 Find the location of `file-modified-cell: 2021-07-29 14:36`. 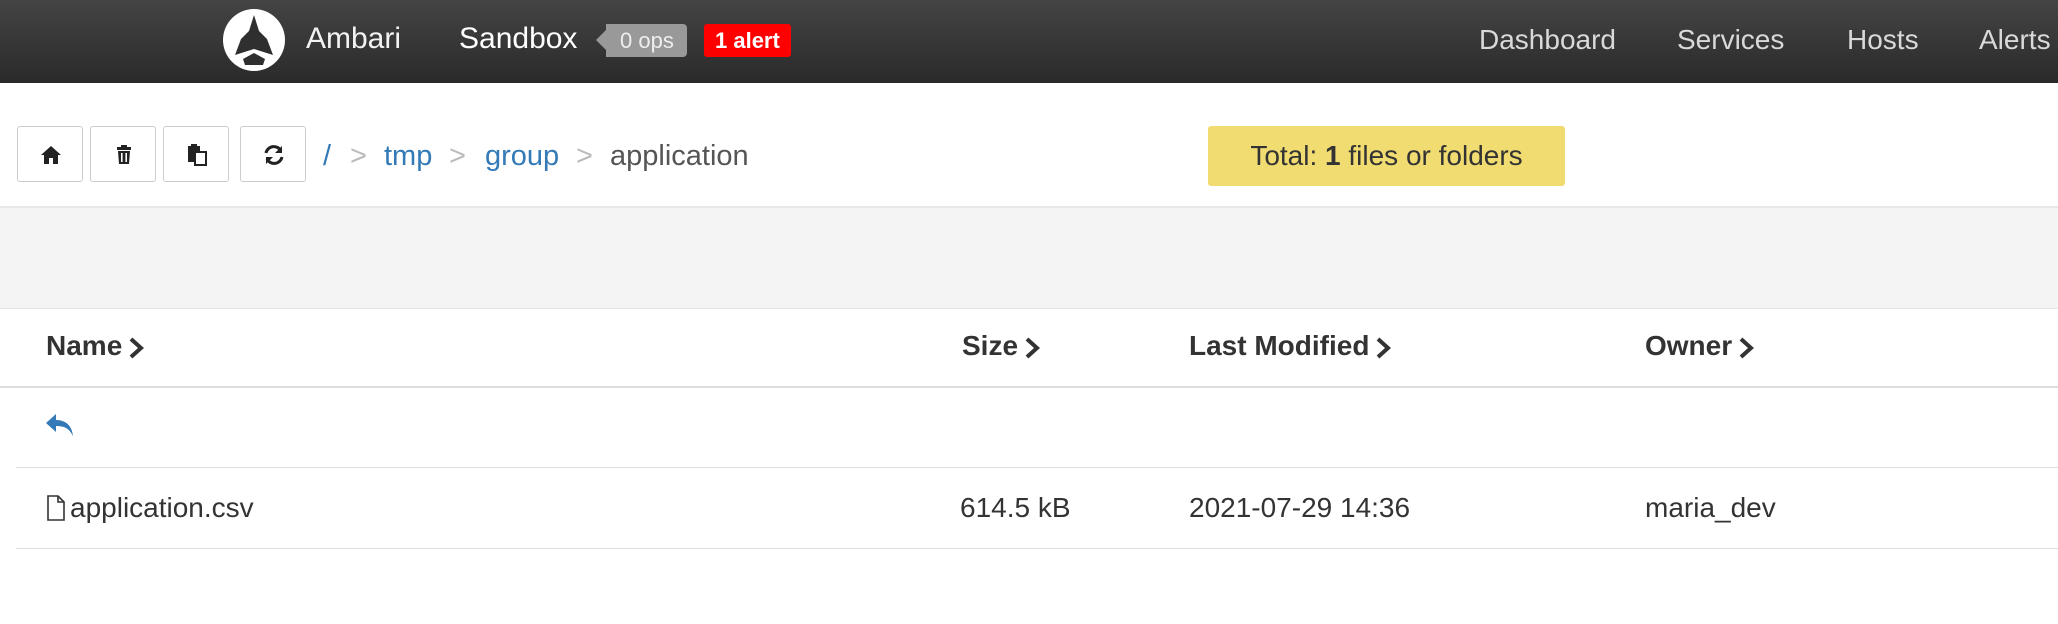

file-modified-cell: 2021-07-29 14:36 is located at coordinates (1300, 507).